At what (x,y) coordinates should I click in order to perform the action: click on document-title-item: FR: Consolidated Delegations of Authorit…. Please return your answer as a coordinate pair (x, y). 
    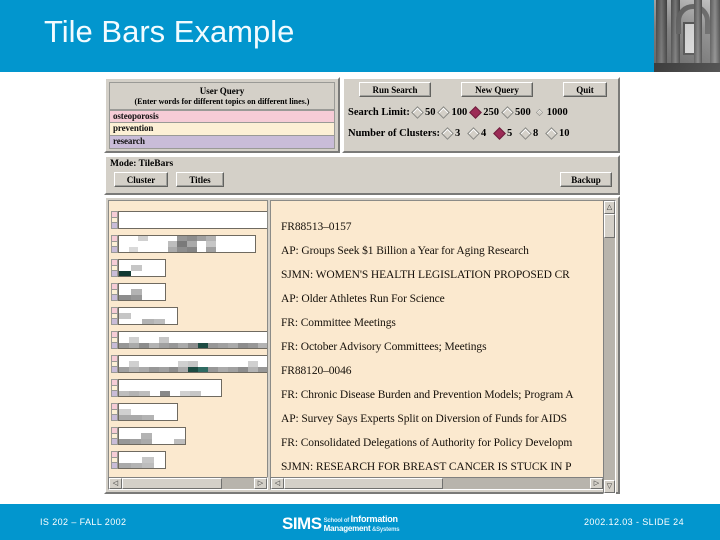
    Looking at the image, I should click on (442, 443).